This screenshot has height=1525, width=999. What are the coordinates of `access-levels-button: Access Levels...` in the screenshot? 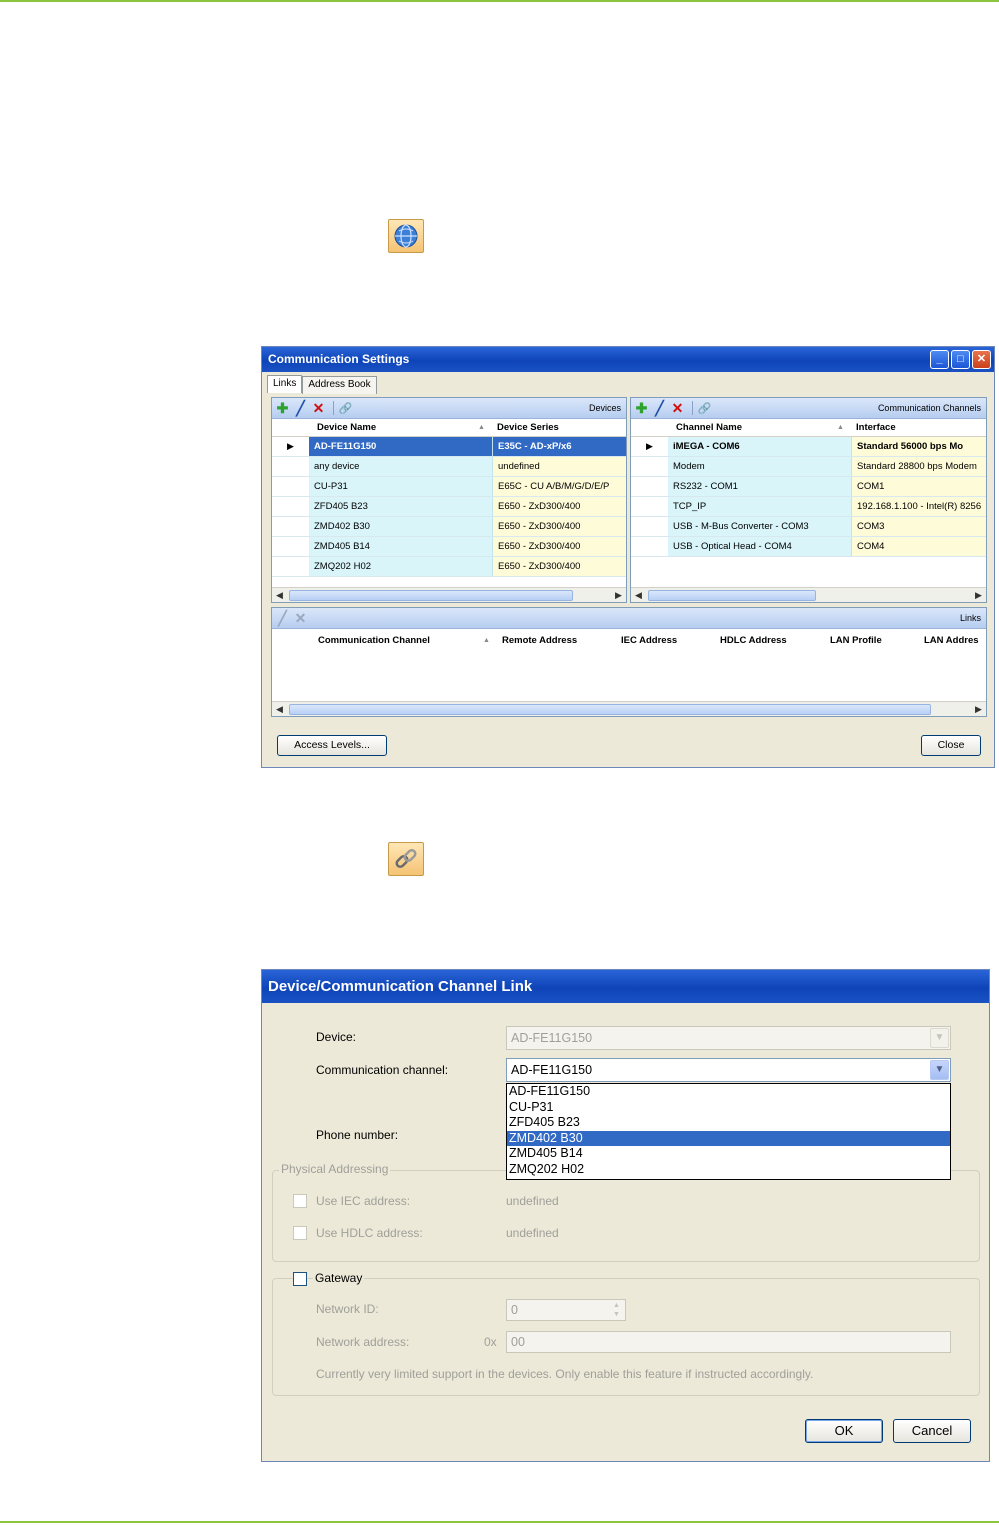 It's located at (332, 745).